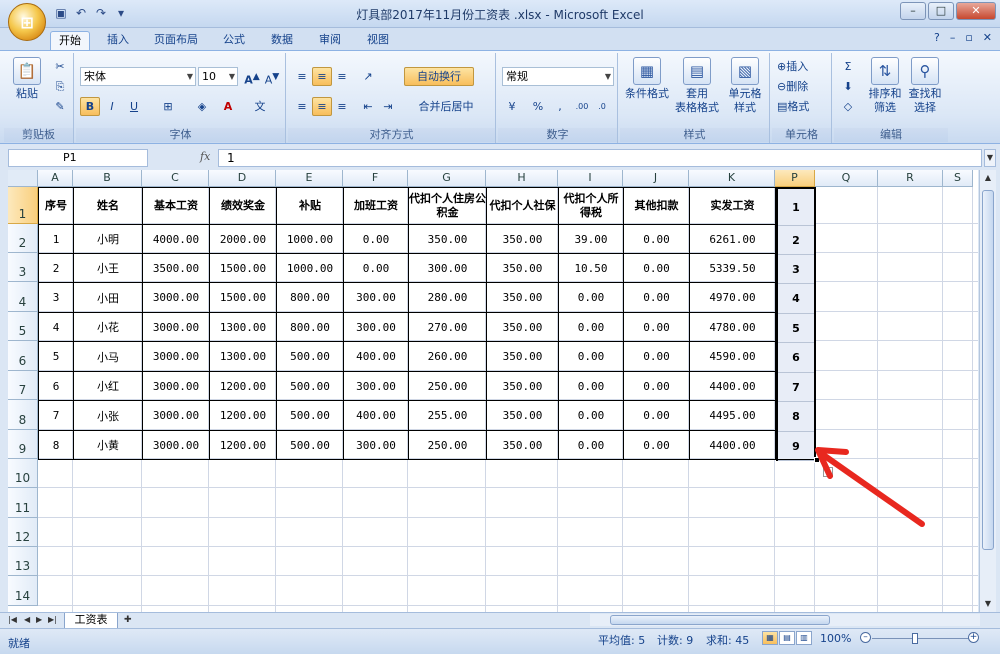 This screenshot has width=1000, height=654. I want to click on next-sheet-icon: ▶, so click(39, 619).